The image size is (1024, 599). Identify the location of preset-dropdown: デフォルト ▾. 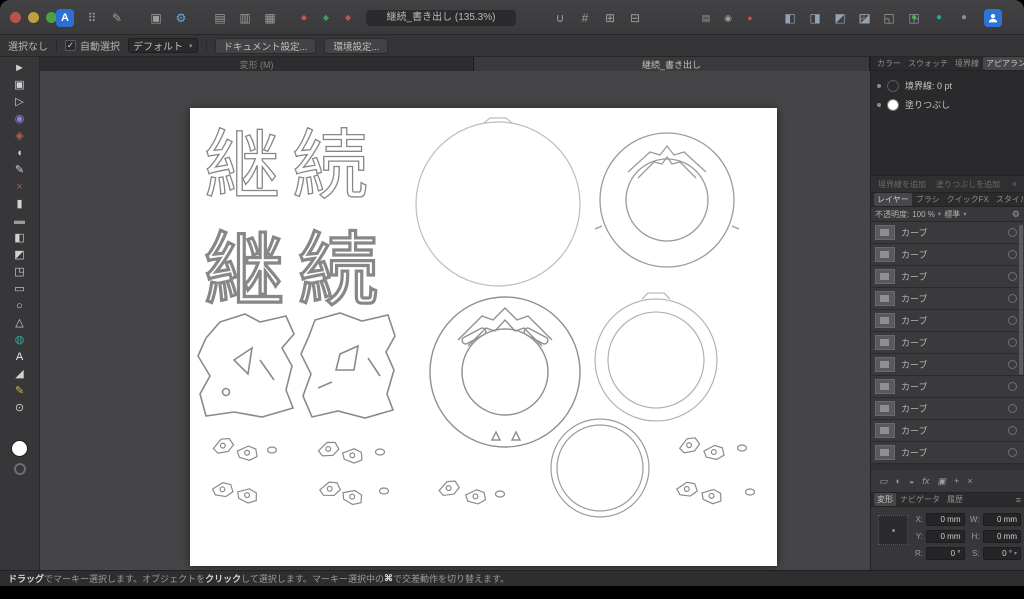
(163, 45).